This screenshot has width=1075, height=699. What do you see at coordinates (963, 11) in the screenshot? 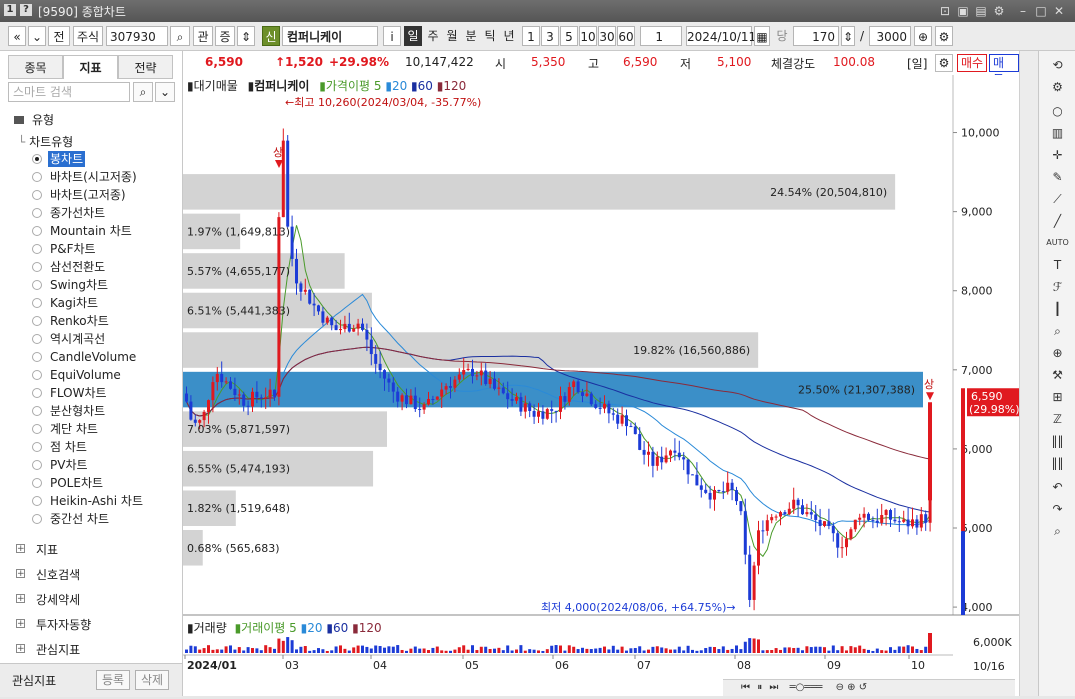
I see `save-icon: ▣` at bounding box center [963, 11].